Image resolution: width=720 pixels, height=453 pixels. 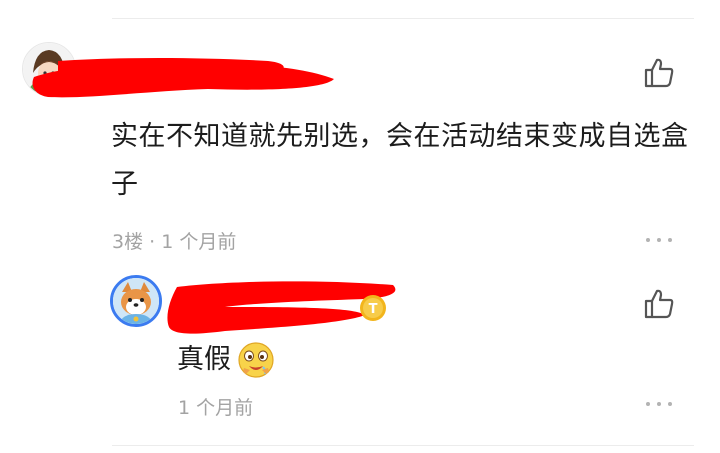 What do you see at coordinates (400, 160) in the screenshot?
I see `comment-text: 实在不知道就先别选，会在活动结束变成自选盒子` at bounding box center [400, 160].